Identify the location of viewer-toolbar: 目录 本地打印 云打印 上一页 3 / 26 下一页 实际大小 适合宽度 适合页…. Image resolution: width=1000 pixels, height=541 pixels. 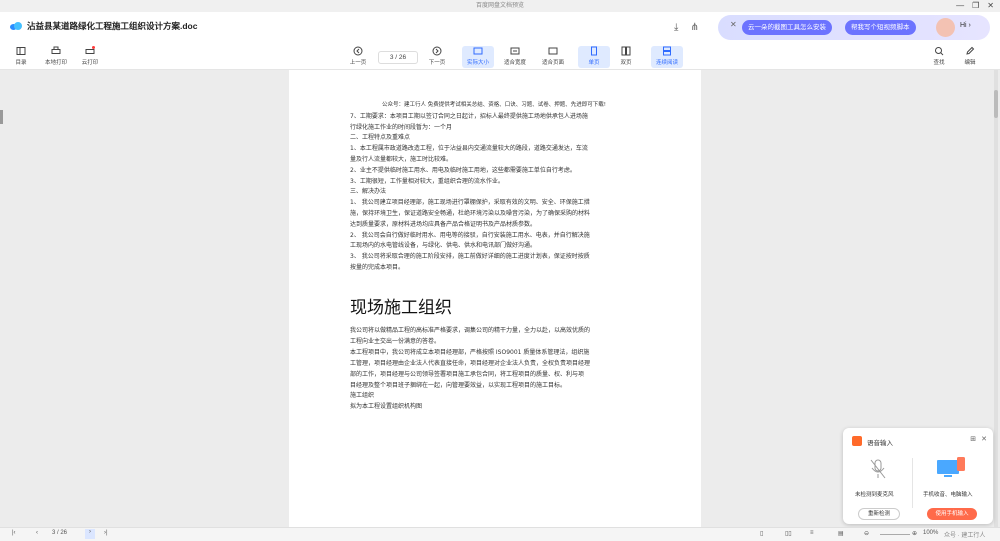
(500, 57).